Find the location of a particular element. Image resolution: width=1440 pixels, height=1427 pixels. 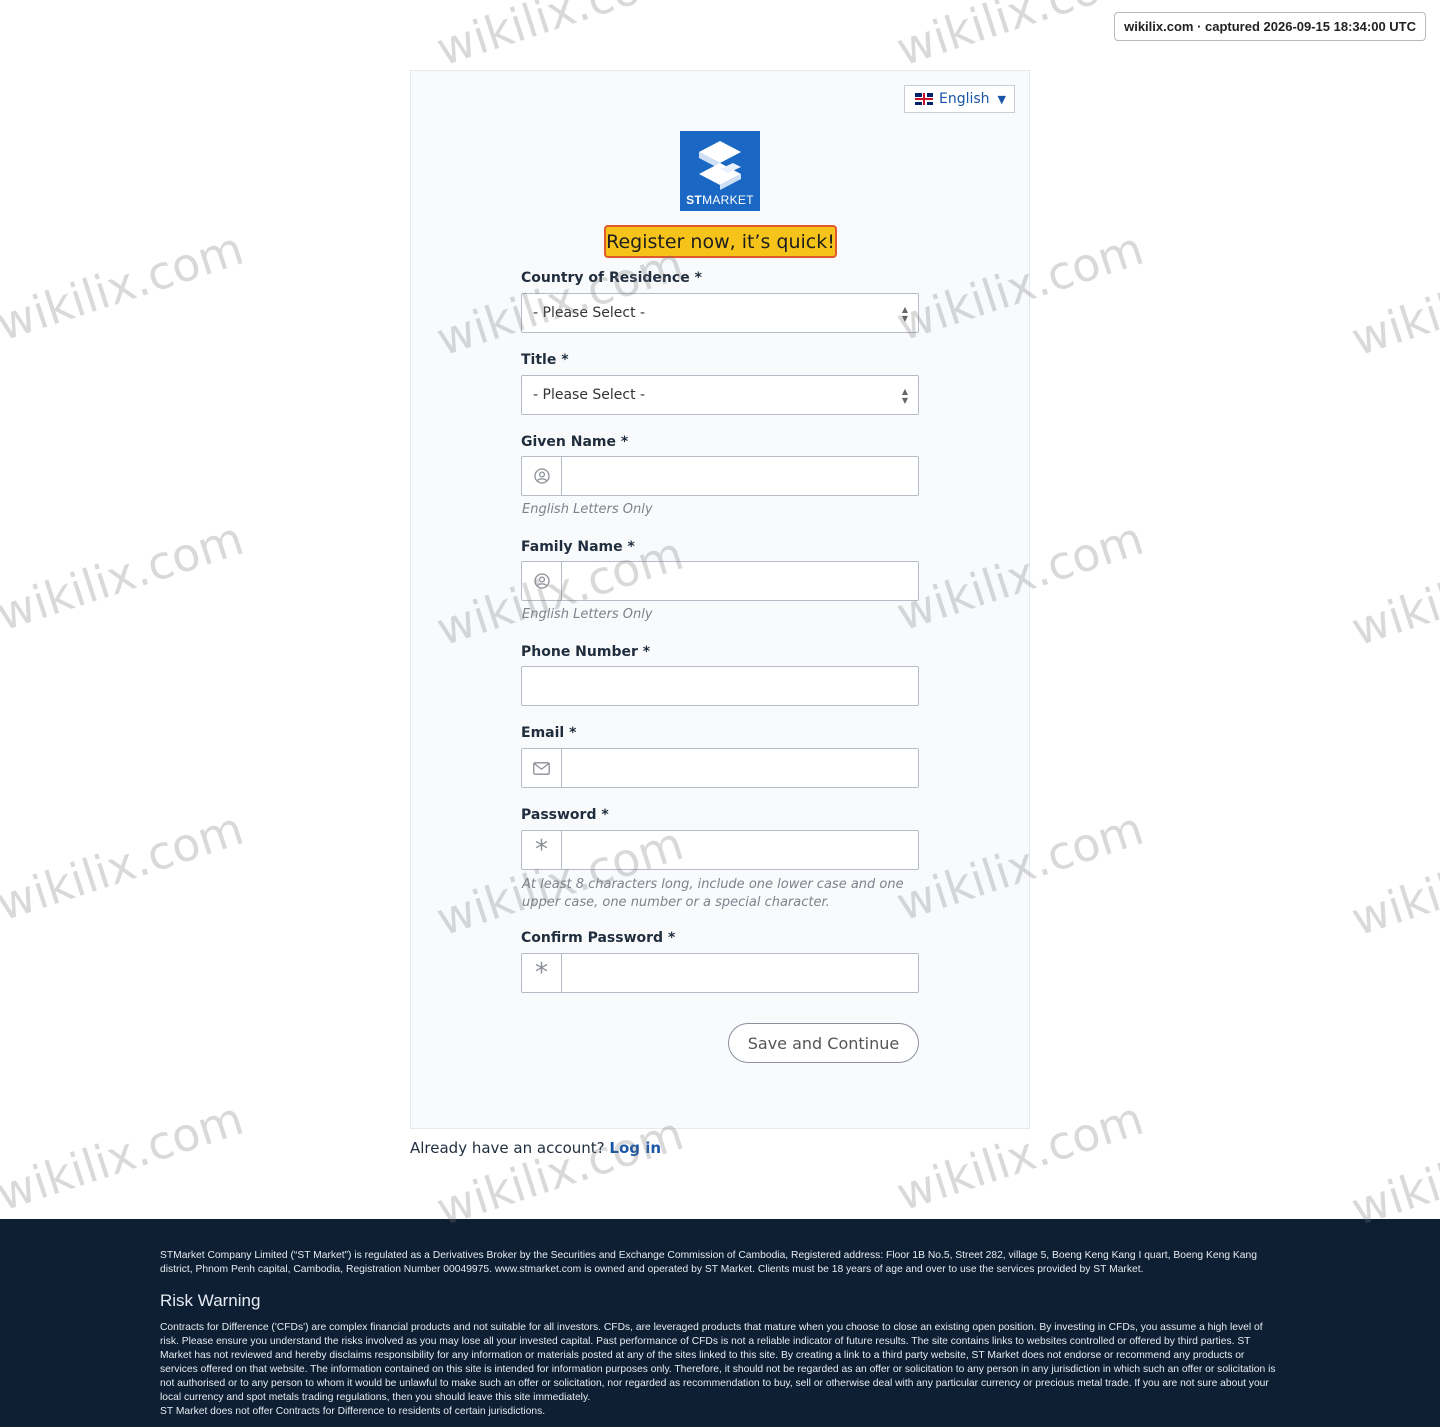

given-name-field is located at coordinates (720, 476).